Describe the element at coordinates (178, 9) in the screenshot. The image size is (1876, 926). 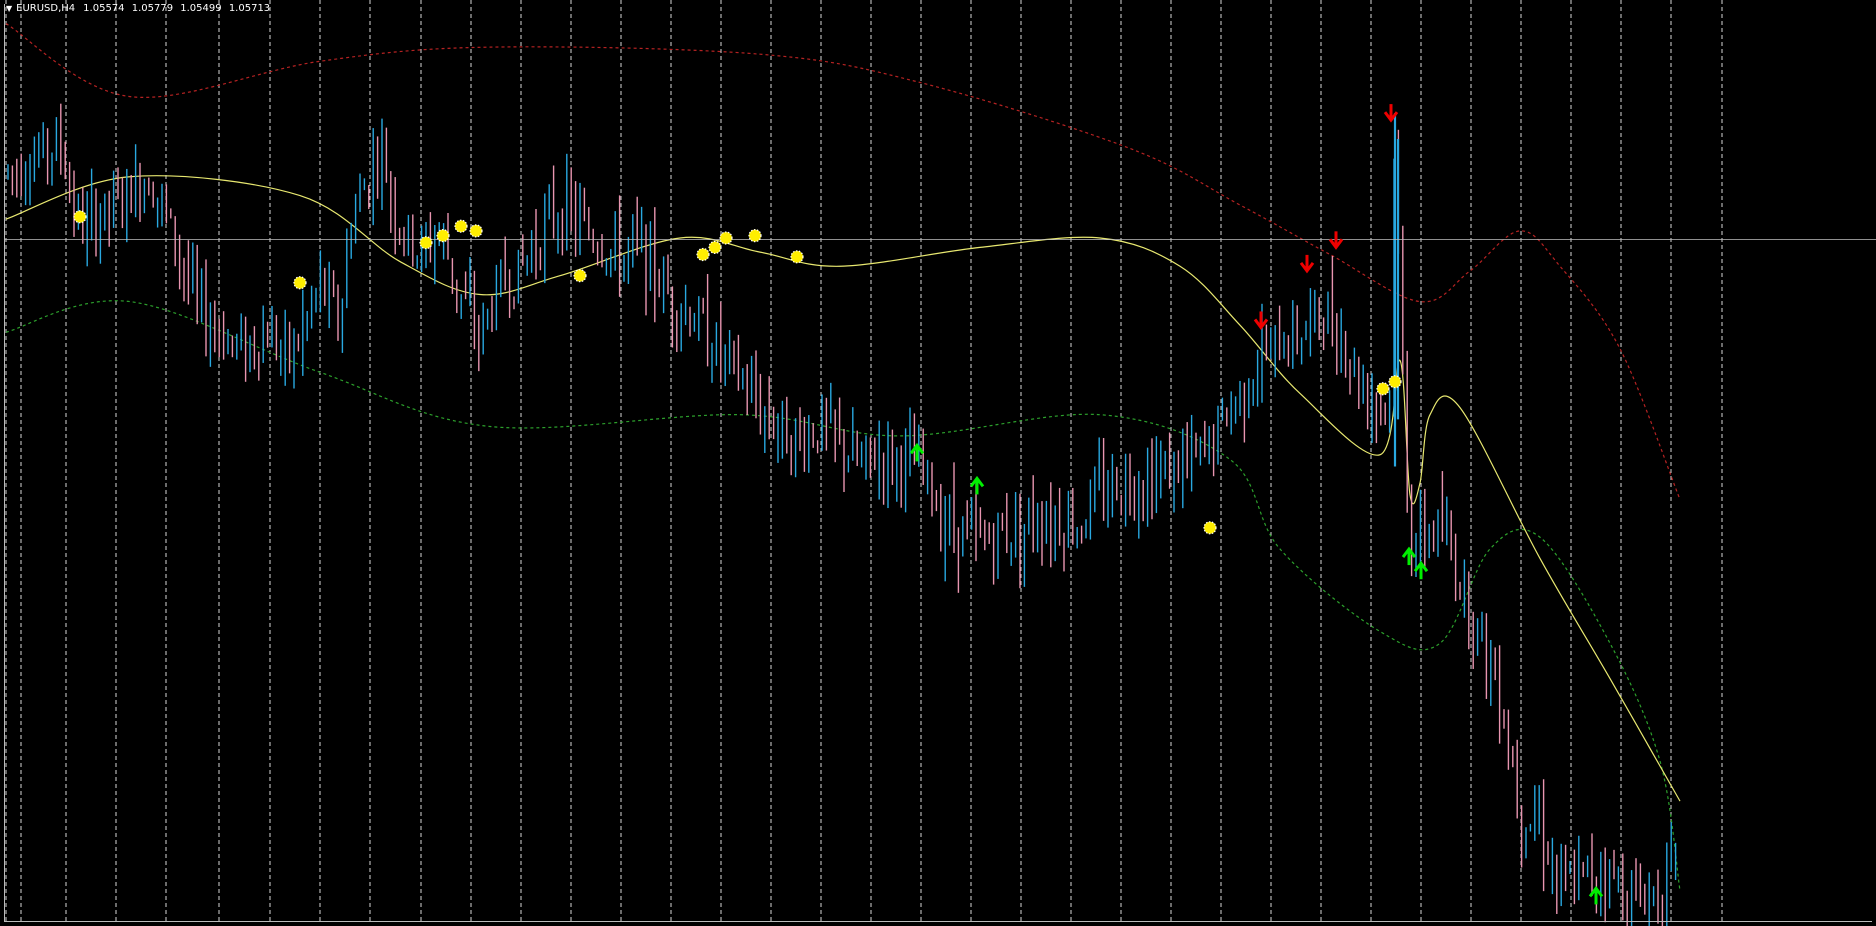
I see `ohlc-values: 1.05574 1.05779 1.05499 1.05713` at that location.